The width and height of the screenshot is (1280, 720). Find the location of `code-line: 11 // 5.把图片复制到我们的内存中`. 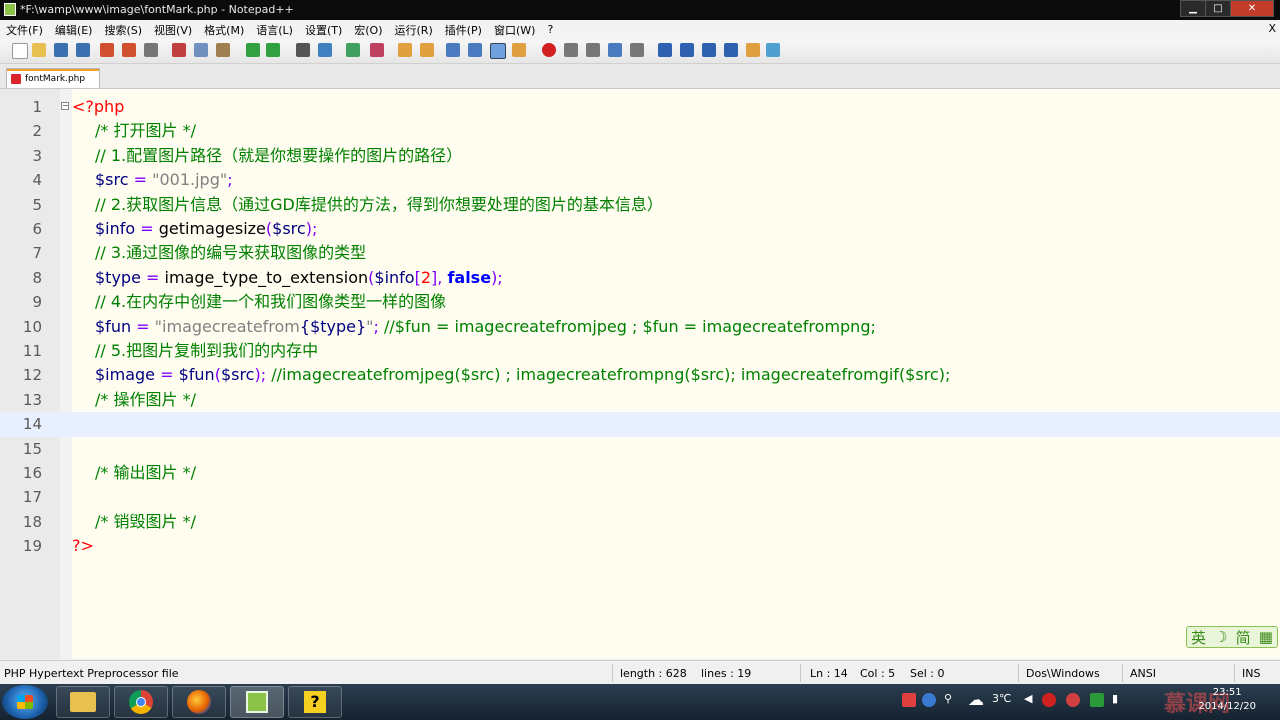

code-line: 11 // 5.把图片复制到我们的内存中 is located at coordinates (640, 351).